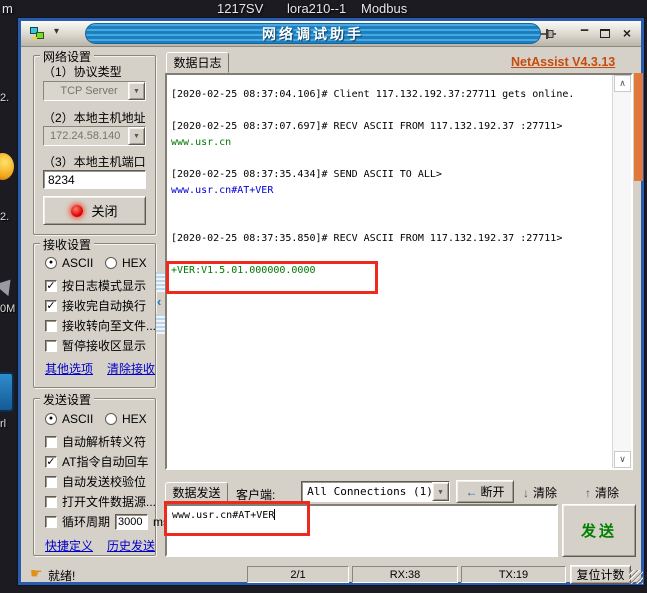 This screenshot has width=647, height=593. I want to click on collapse-arrow-icon: ‹, so click(159, 302).